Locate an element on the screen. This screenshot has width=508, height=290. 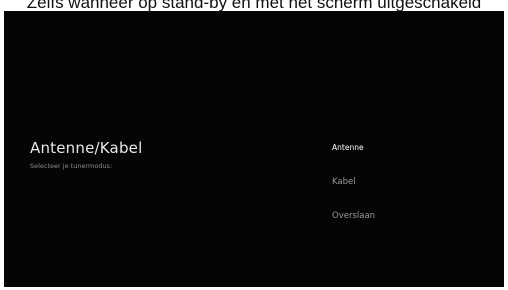
page-subtitle: Selecteer je tunermodus: is located at coordinates (71, 166).